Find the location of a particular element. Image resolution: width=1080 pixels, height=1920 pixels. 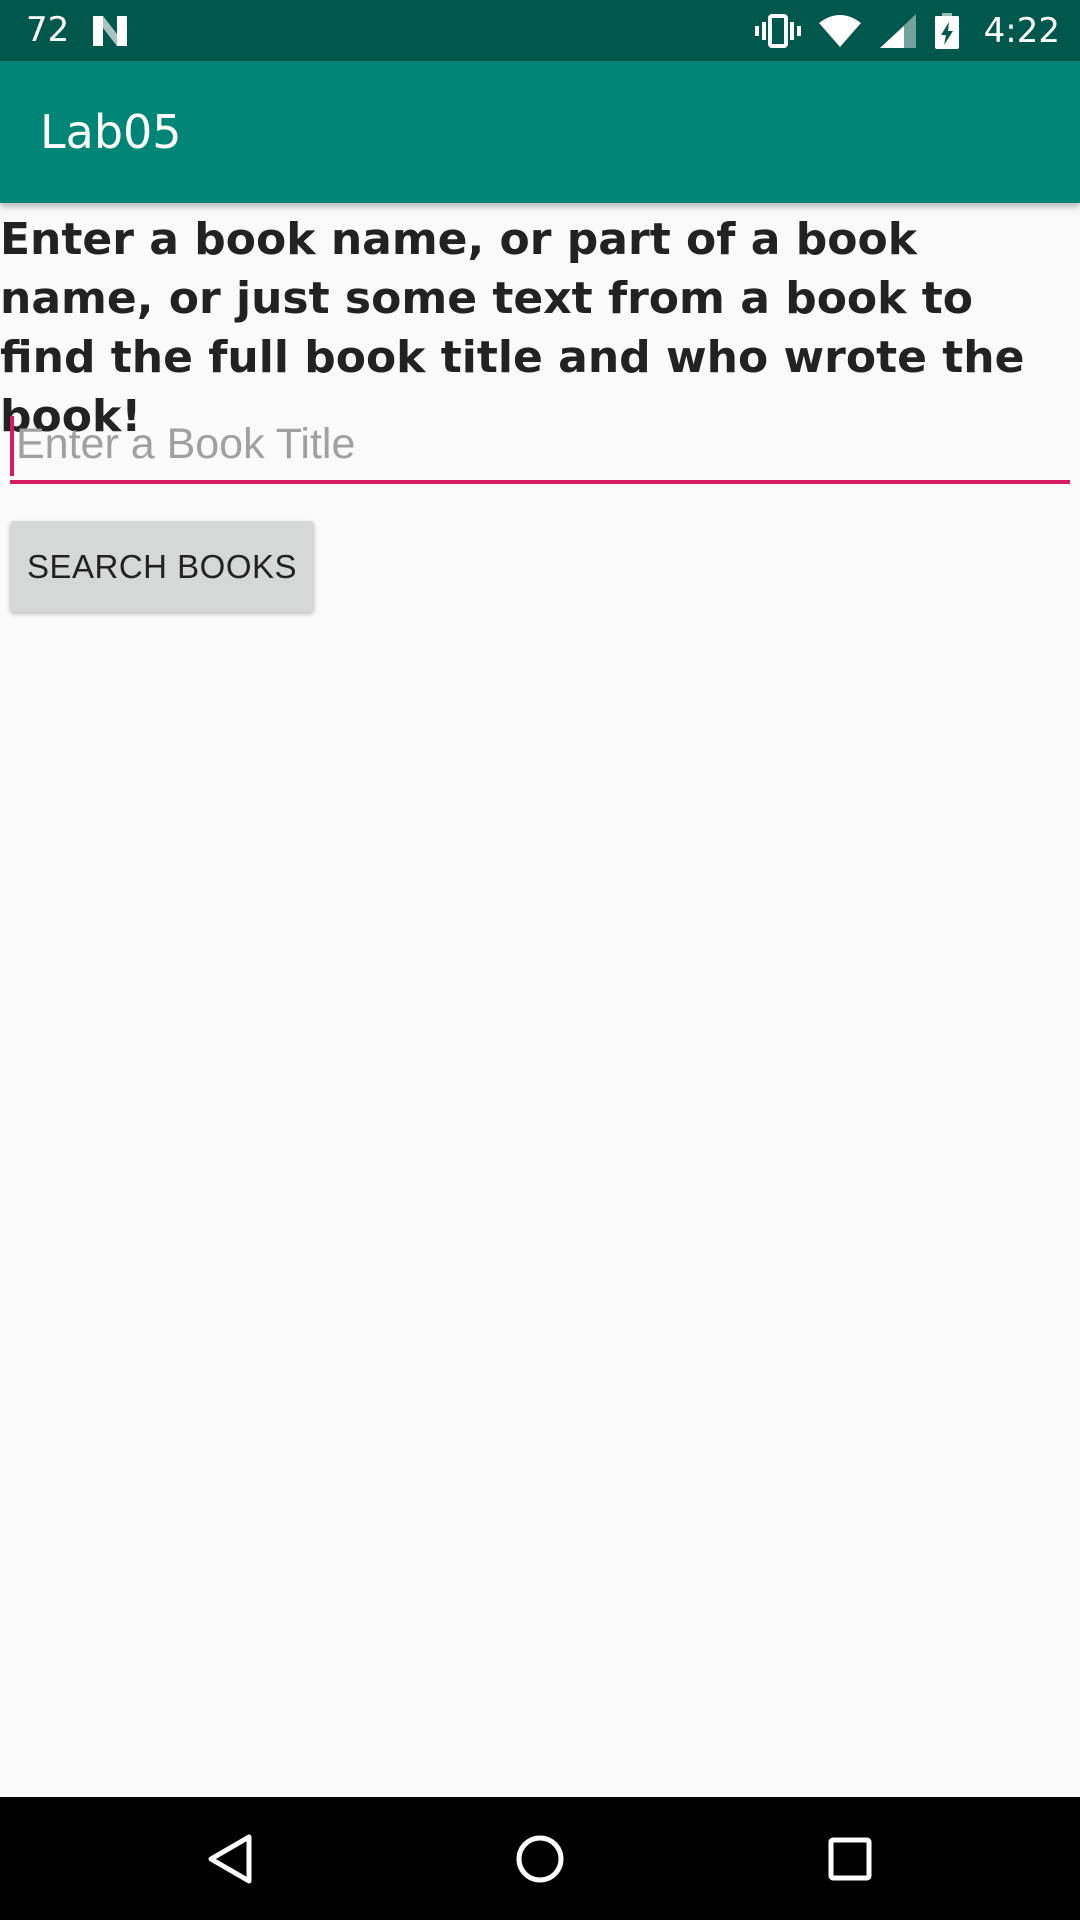

status-right: 4:22 is located at coordinates (907, 30).